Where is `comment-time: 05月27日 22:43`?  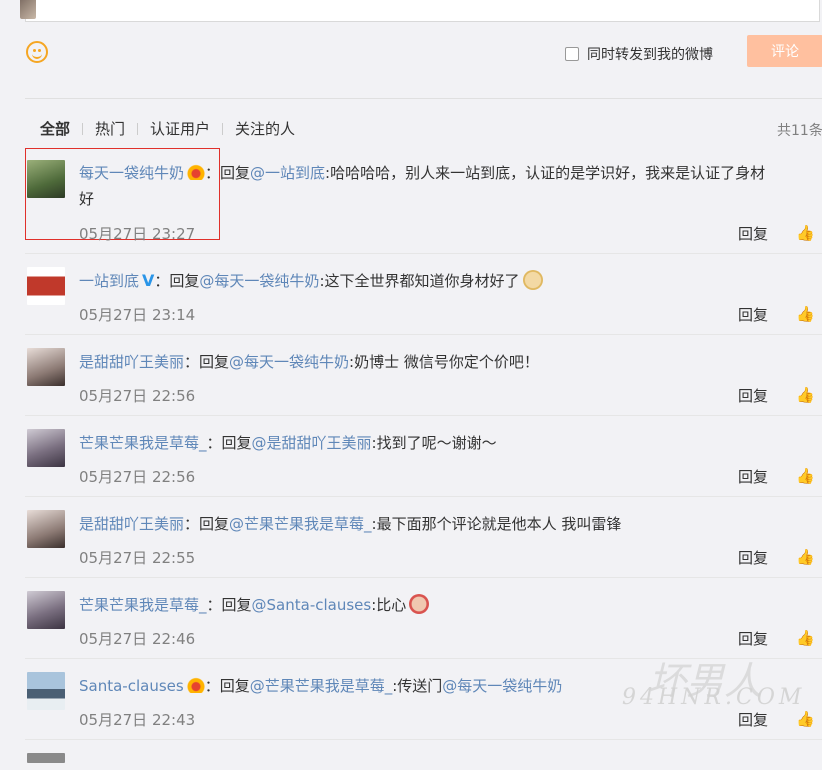
comment-time: 05月27日 22:43 is located at coordinates (137, 720).